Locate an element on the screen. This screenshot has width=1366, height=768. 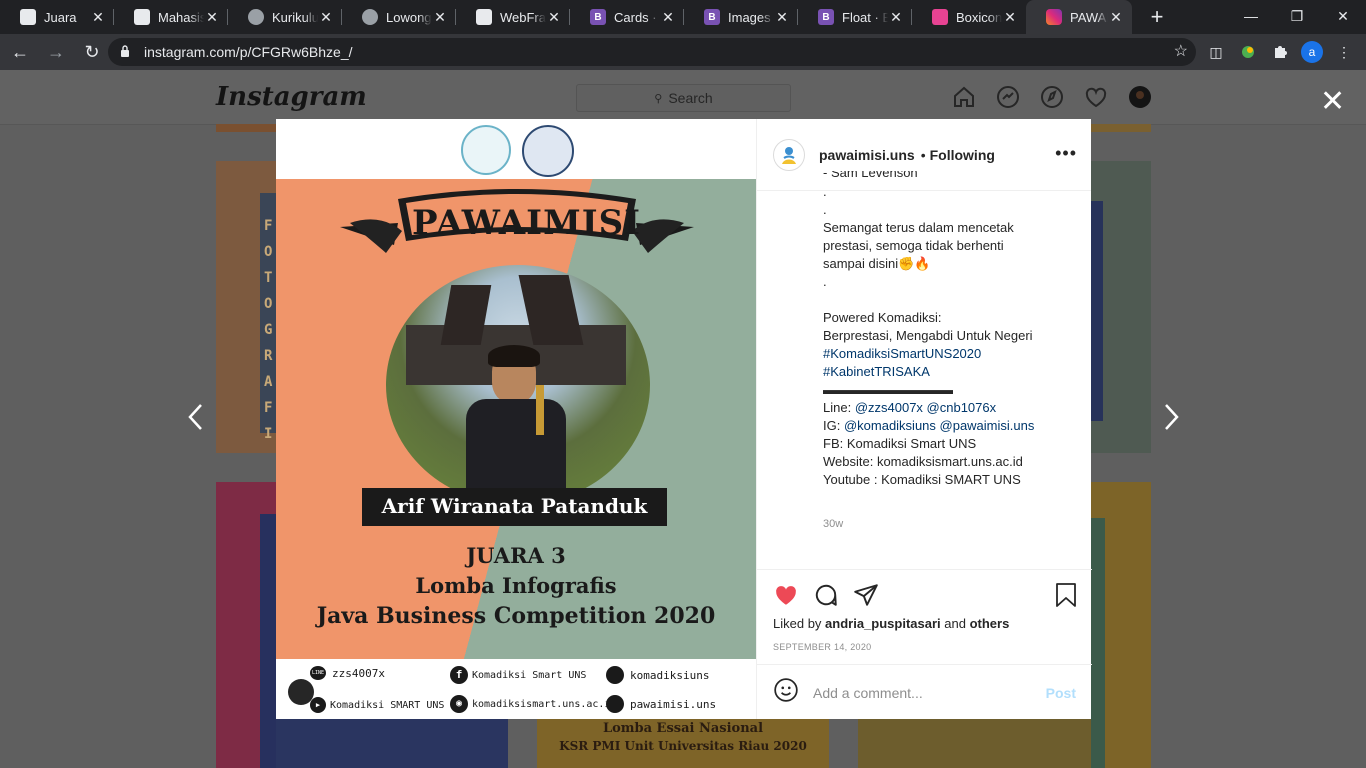
bookmark-star-icon: ☆ is located at coordinates (1181, 51).